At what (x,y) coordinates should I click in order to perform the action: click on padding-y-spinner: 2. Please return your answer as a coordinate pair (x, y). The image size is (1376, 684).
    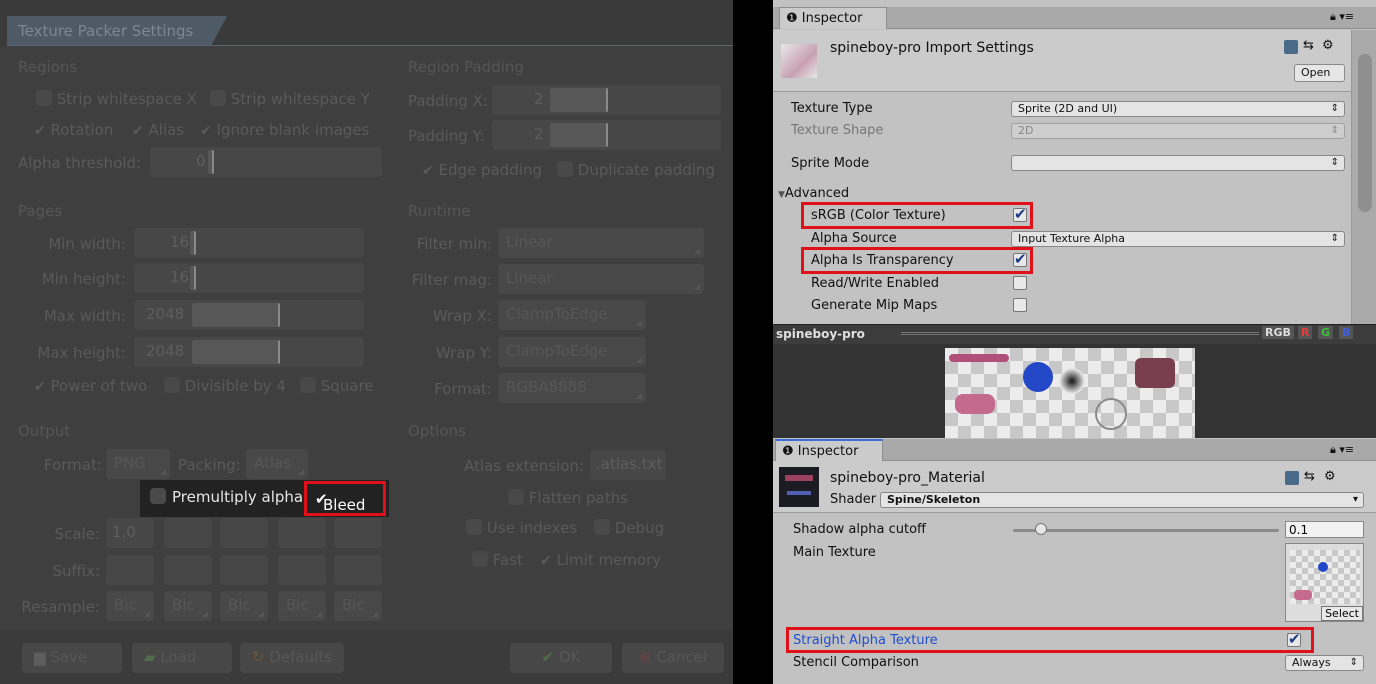
    Looking at the image, I should click on (606, 135).